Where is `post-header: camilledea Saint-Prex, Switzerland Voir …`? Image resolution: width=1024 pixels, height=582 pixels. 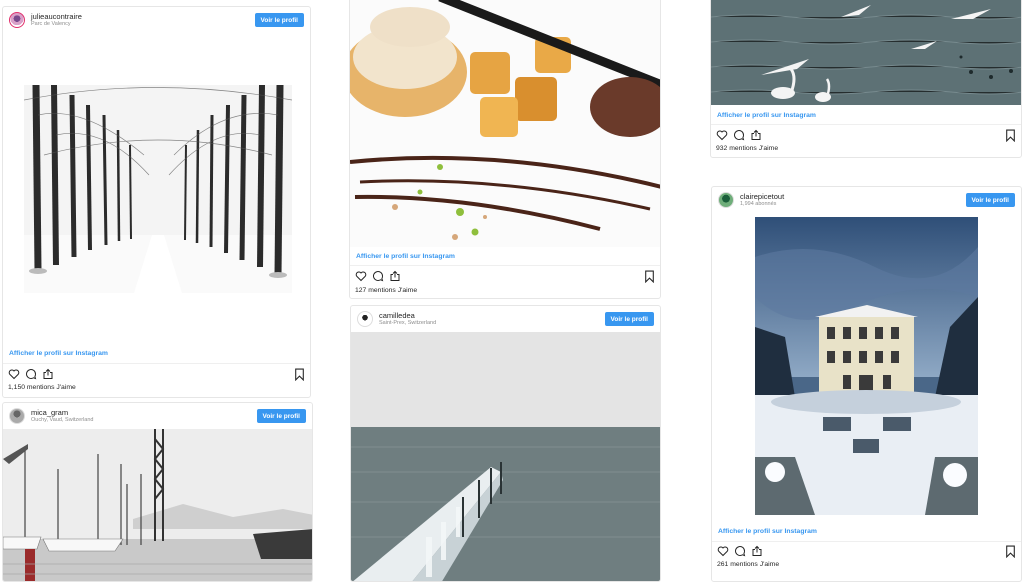 post-header: camilledea Saint-Prex, Switzerland Voir … is located at coordinates (505, 319).